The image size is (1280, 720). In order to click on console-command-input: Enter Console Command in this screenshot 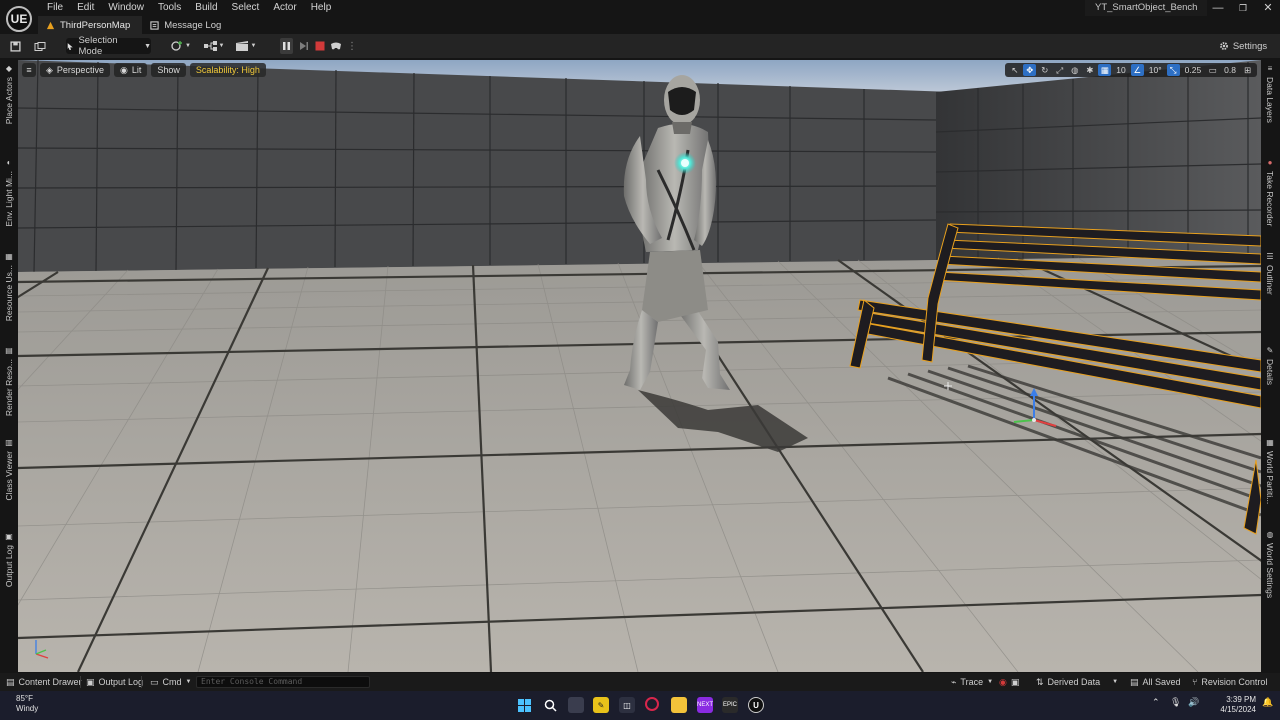, I will do `click(283, 682)`.